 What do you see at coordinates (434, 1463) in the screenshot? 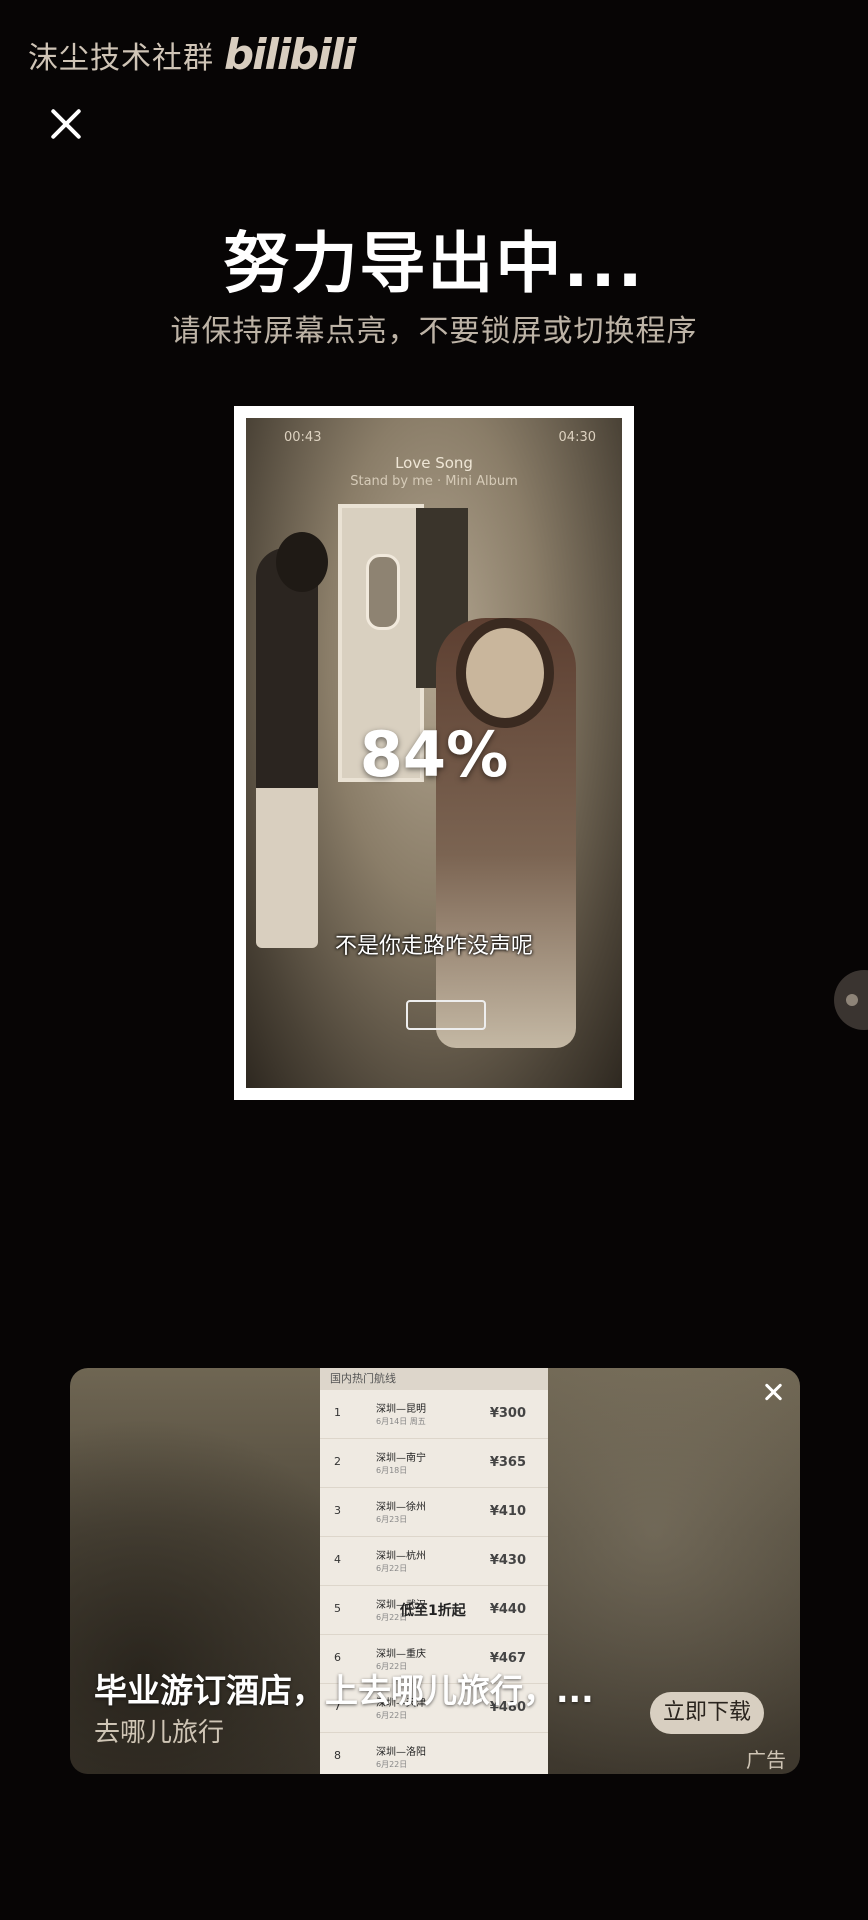
I see `route-row: 2 深圳—南宁 6月18日 ¥365` at bounding box center [434, 1463].